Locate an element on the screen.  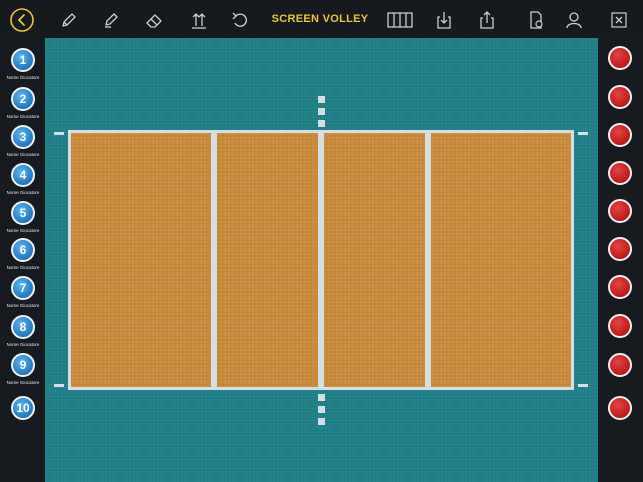
pencil-button is located at coordinates (69, 20).